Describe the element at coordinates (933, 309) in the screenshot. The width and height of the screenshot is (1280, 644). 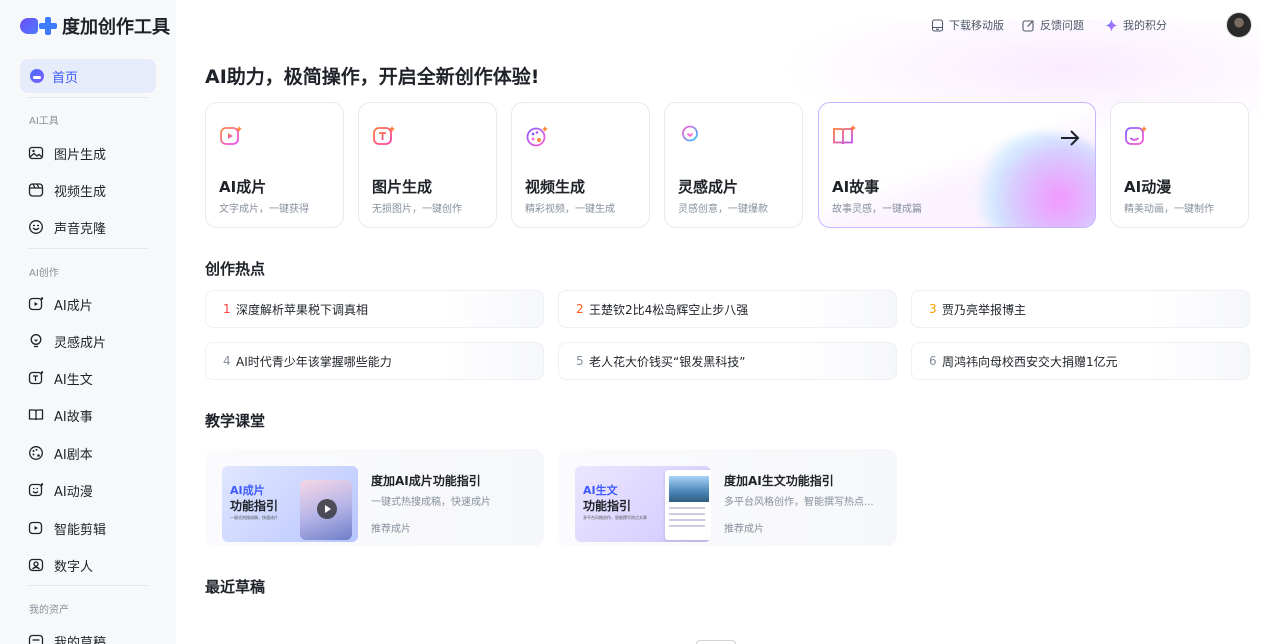
I see `hot-rank: 3` at that location.